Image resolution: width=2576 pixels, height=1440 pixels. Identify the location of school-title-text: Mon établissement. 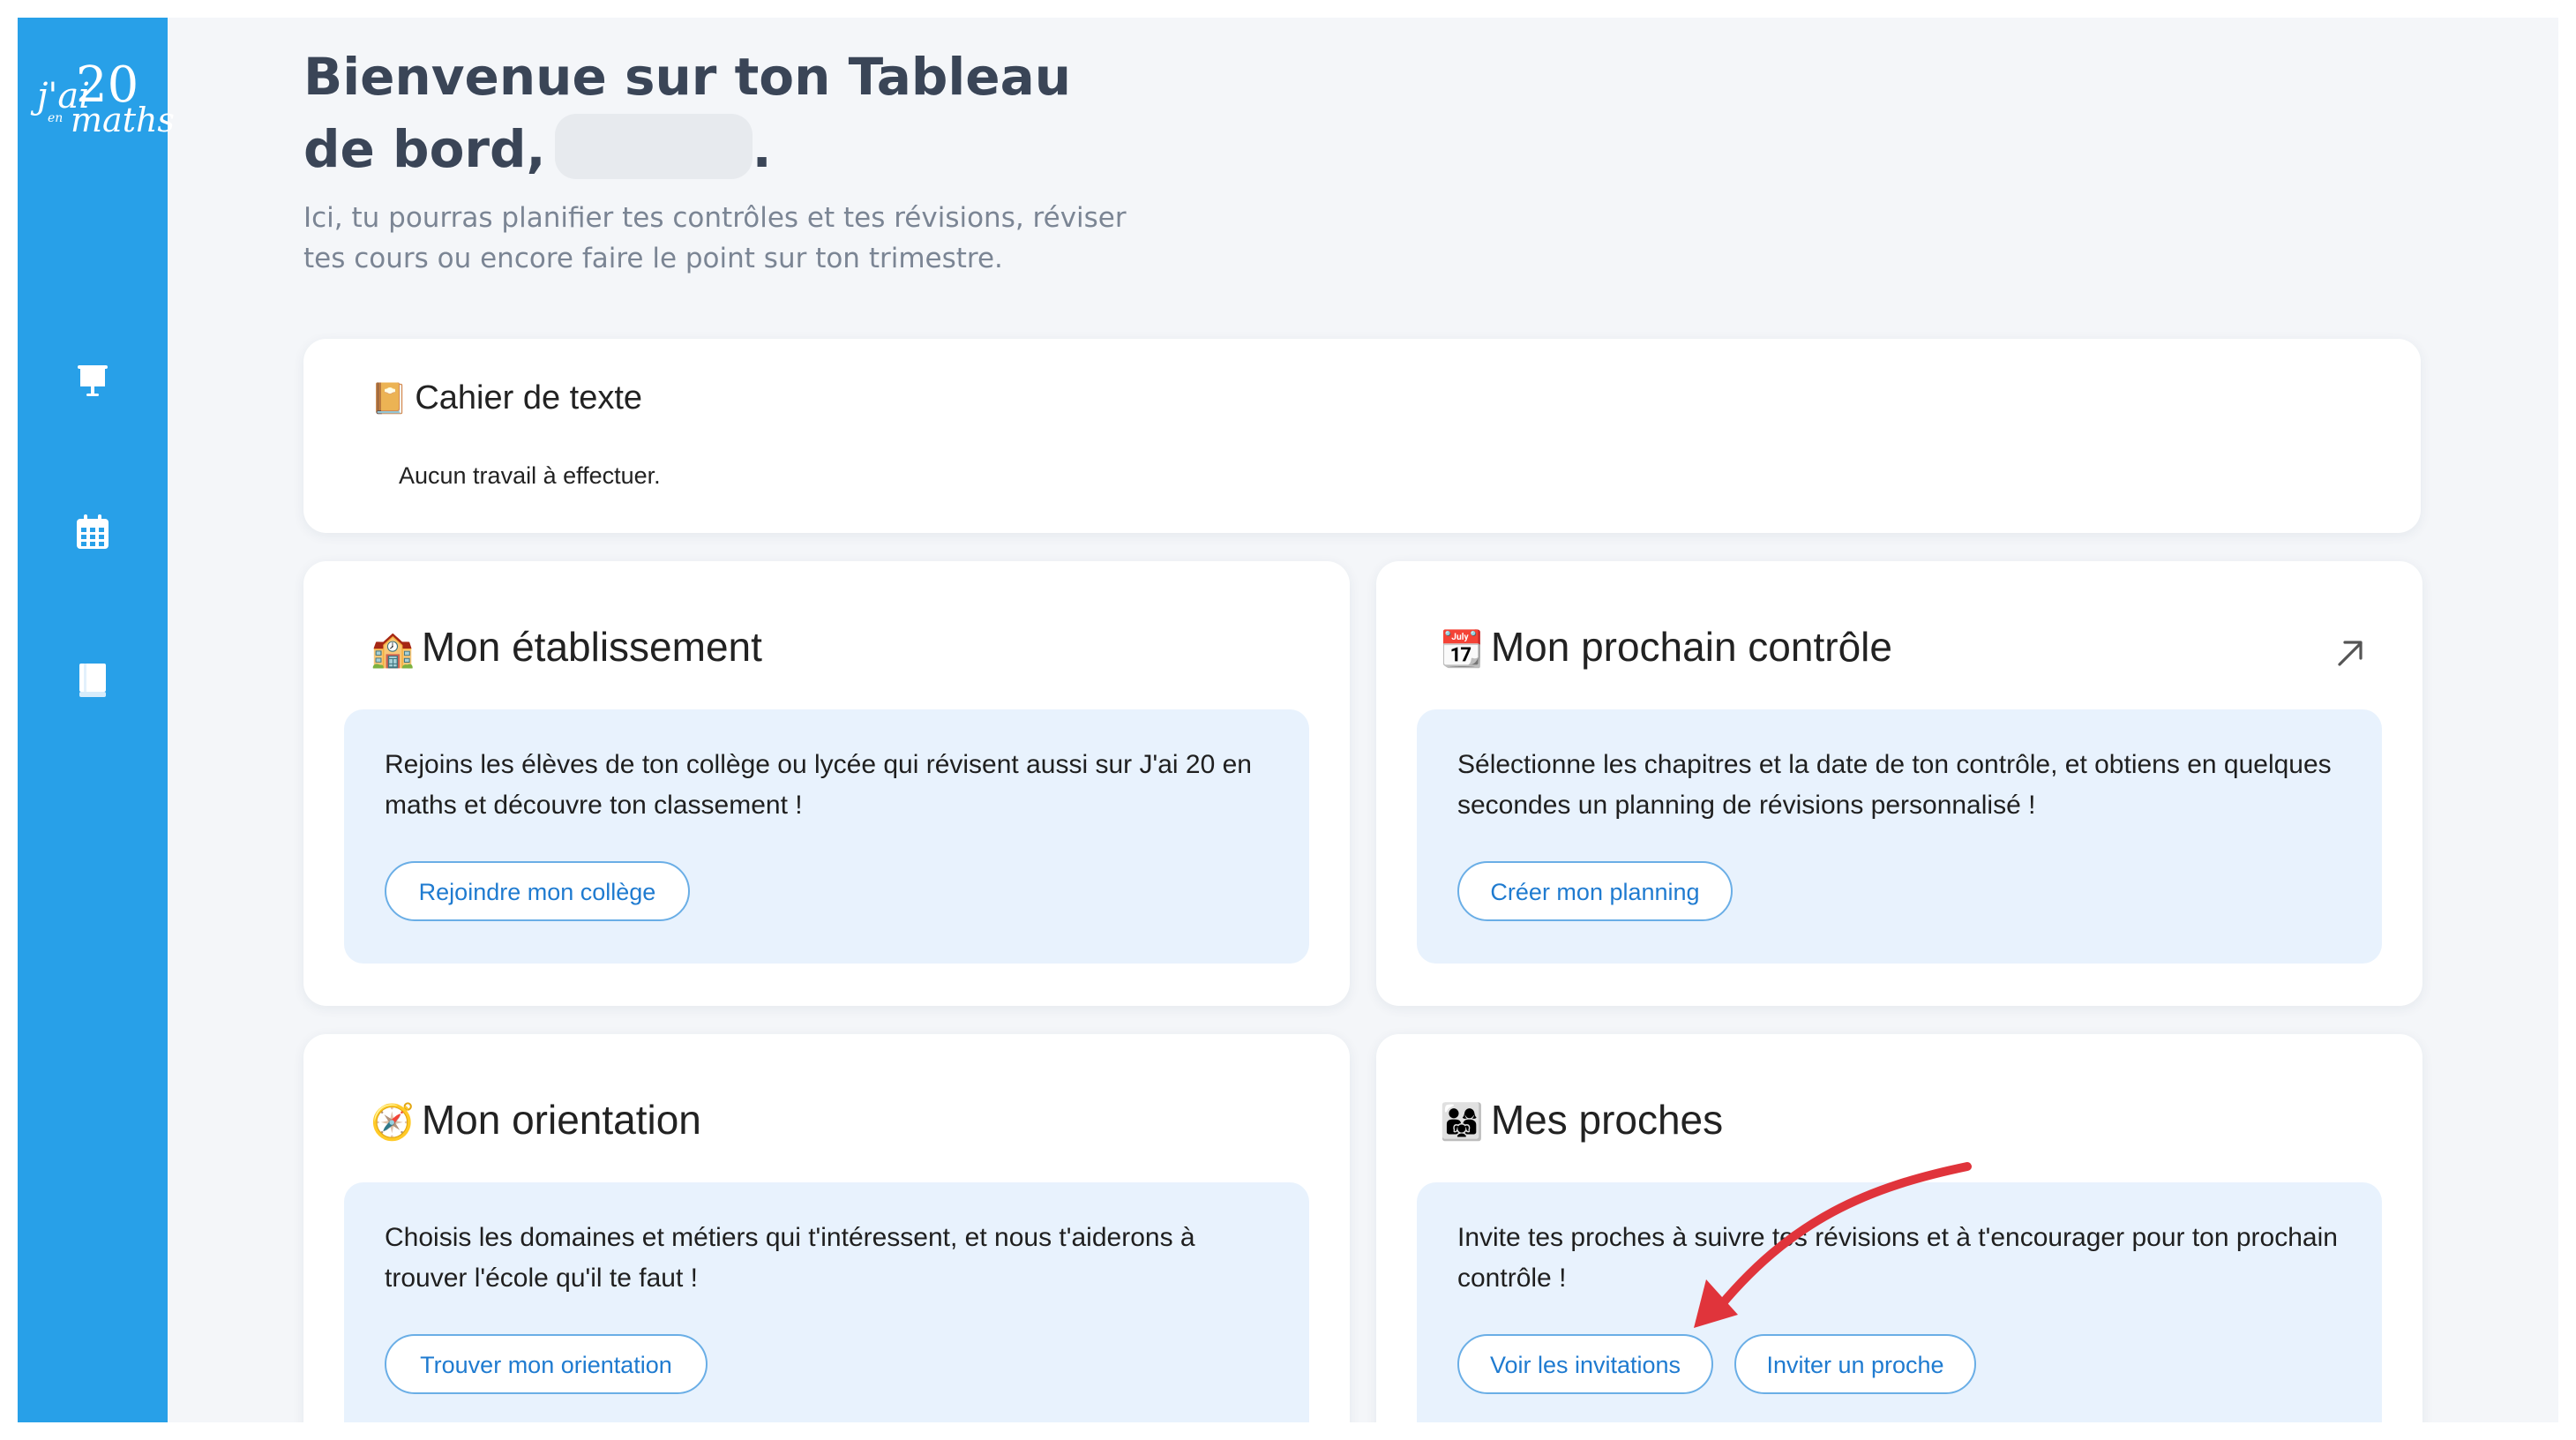
(591, 647).